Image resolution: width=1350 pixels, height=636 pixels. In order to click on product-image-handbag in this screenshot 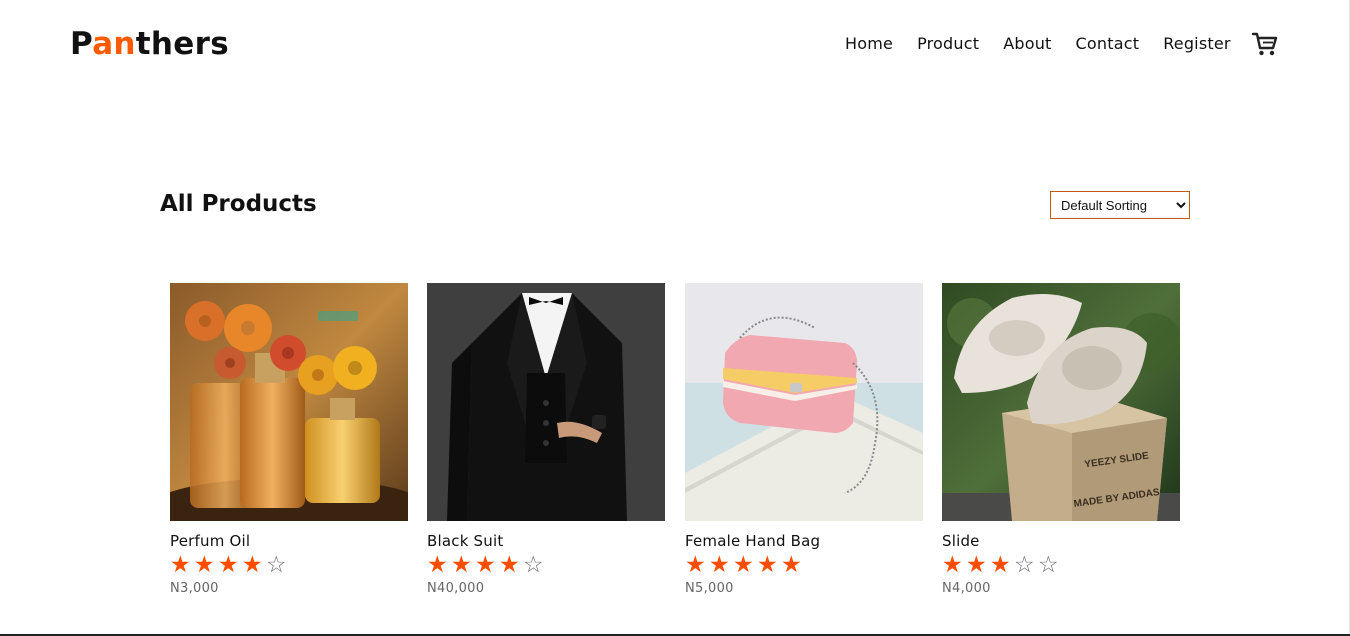, I will do `click(804, 402)`.